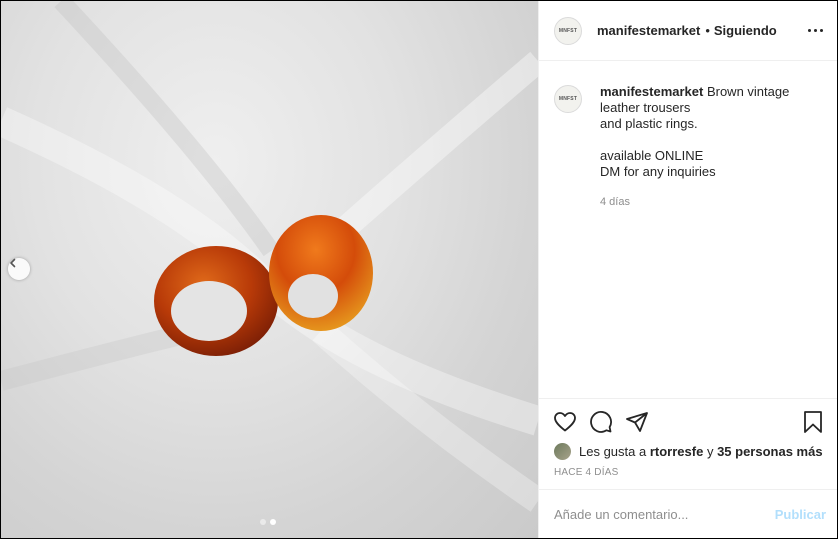 This screenshot has width=838, height=539. I want to click on avatar: MNFST, so click(568, 30).